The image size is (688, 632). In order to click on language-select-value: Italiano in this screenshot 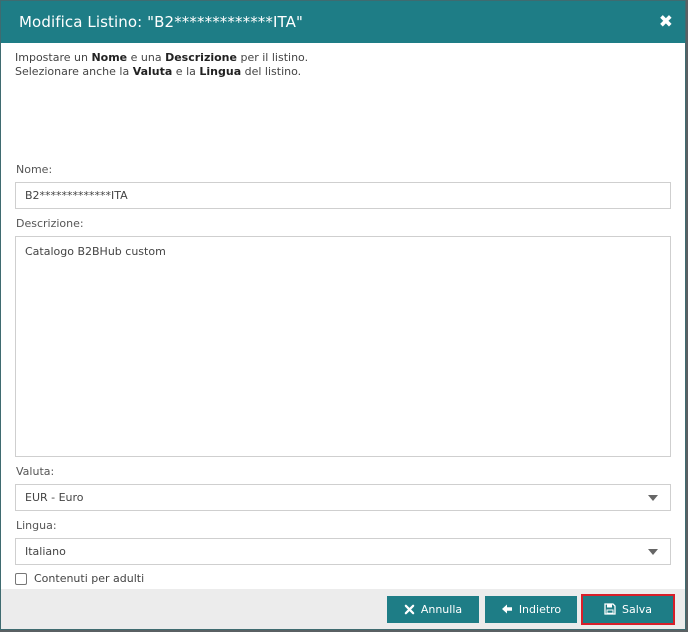, I will do `click(45, 551)`.